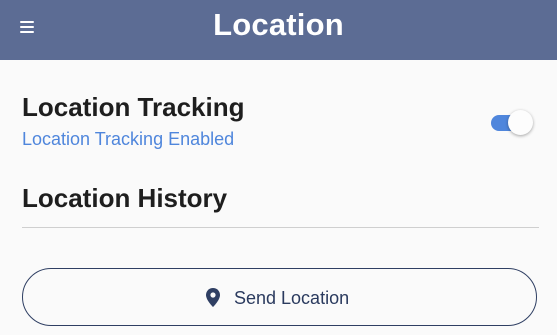 The image size is (557, 335). Describe the element at coordinates (125, 198) in the screenshot. I see `location-history-title: Location History` at that location.